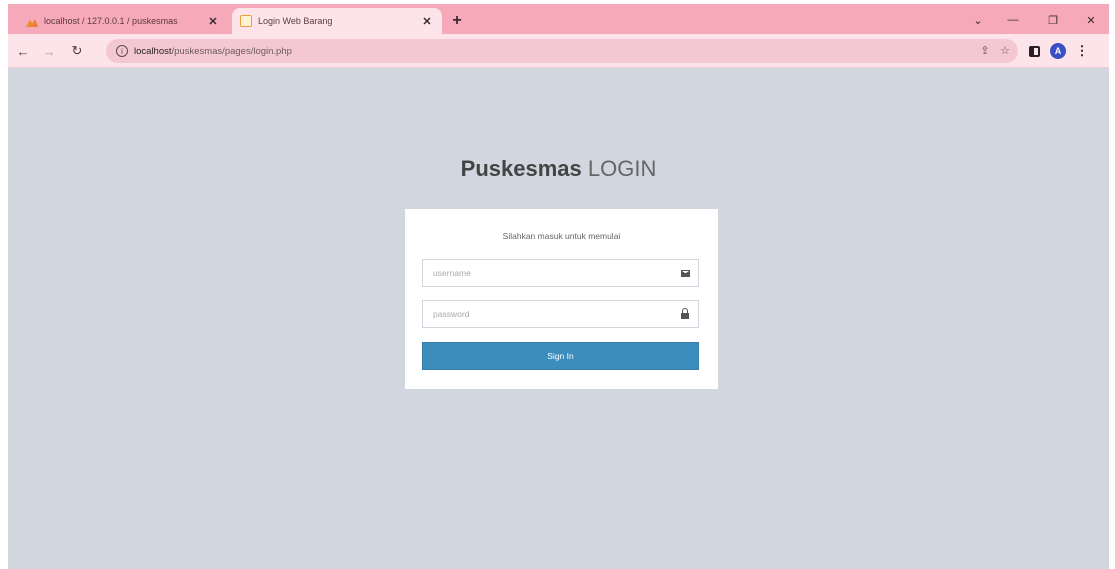 This screenshot has height=569, width=1115. I want to click on reload-icon: ↻, so click(77, 51).